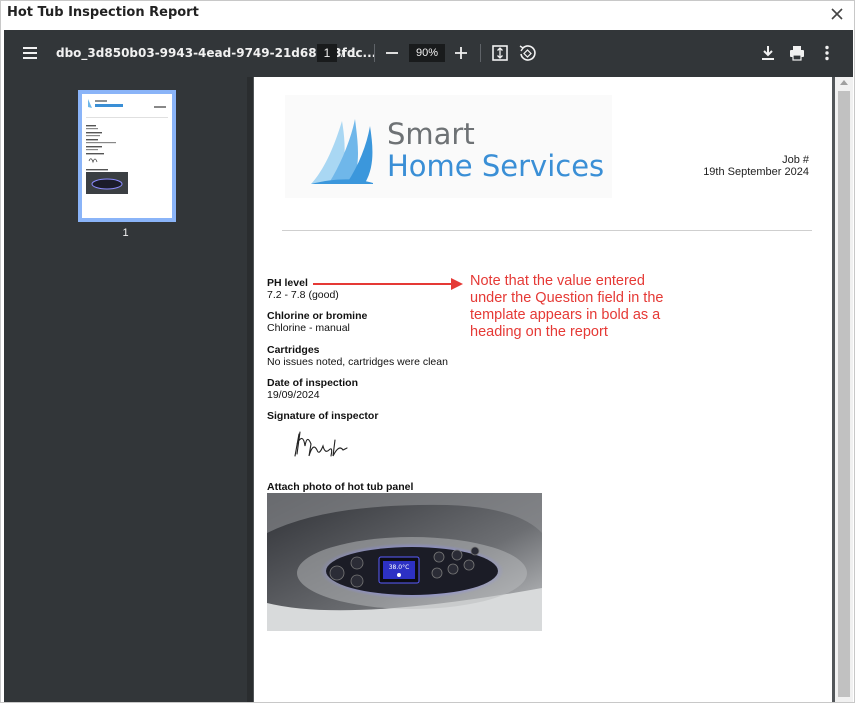  I want to click on page-total: 1, so click(353, 53).